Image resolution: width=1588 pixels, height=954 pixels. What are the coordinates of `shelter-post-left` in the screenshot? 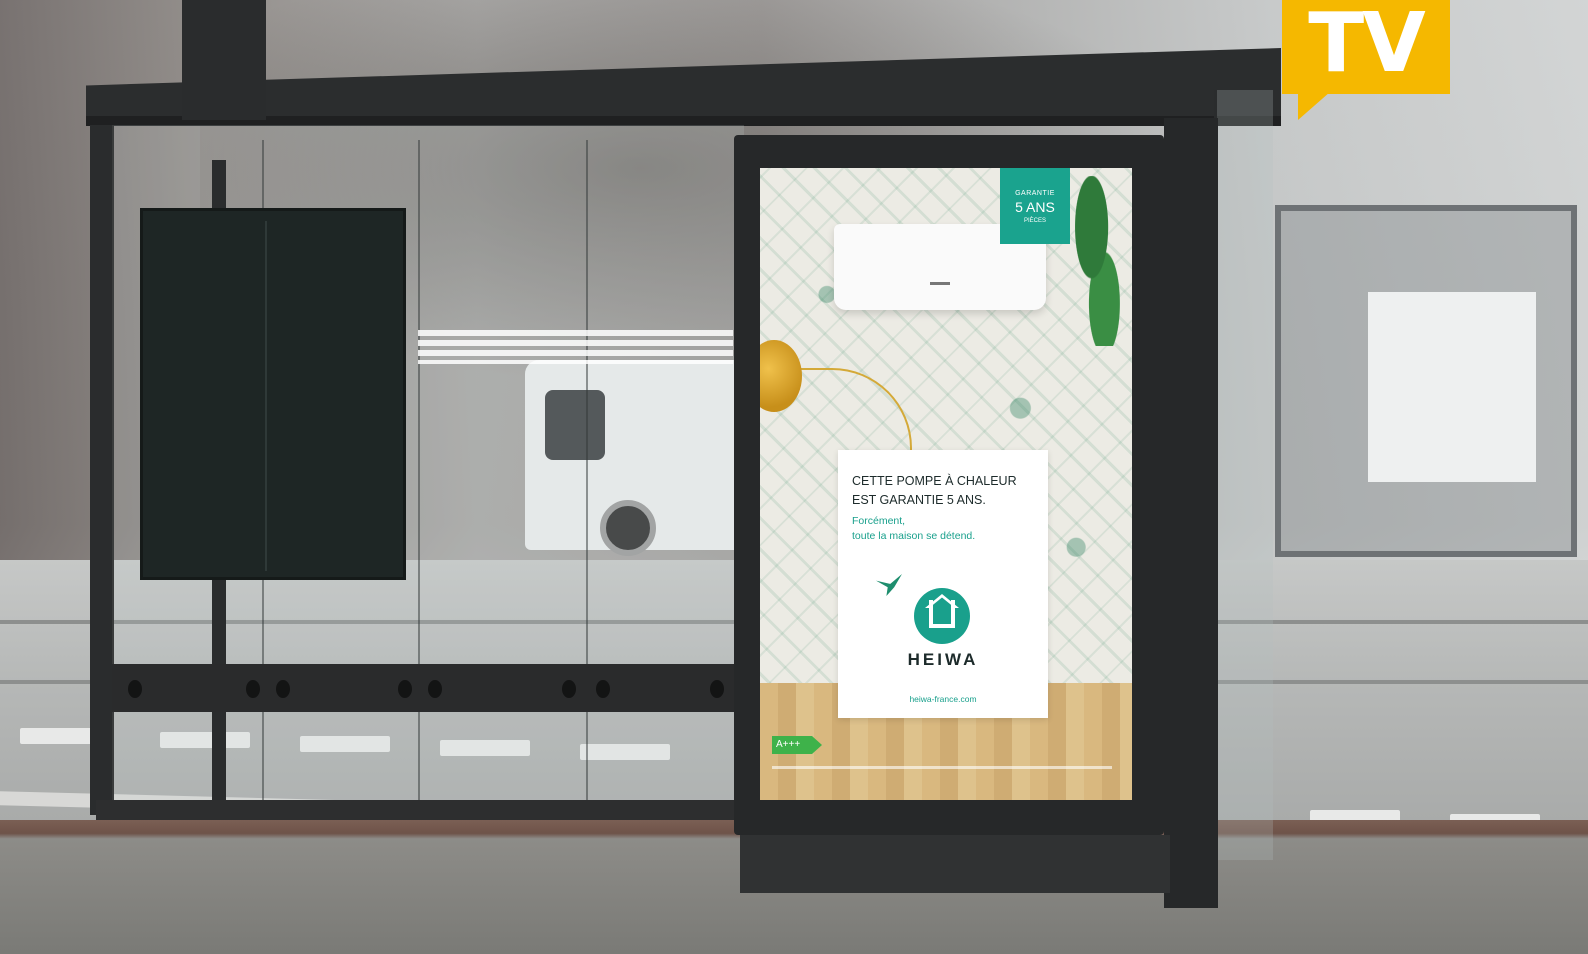 It's located at (102, 470).